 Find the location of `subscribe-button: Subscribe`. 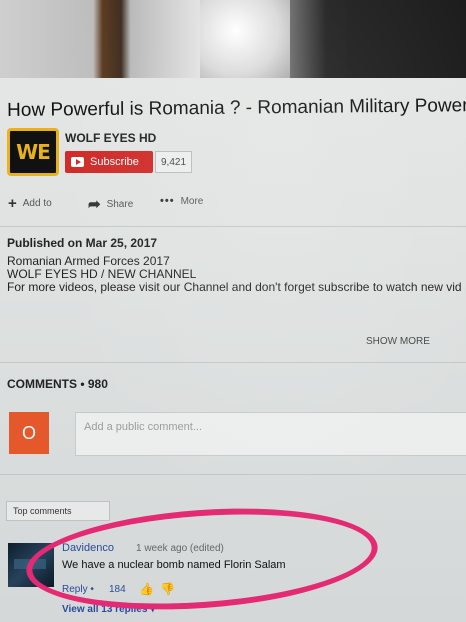

subscribe-button: Subscribe is located at coordinates (109, 162).